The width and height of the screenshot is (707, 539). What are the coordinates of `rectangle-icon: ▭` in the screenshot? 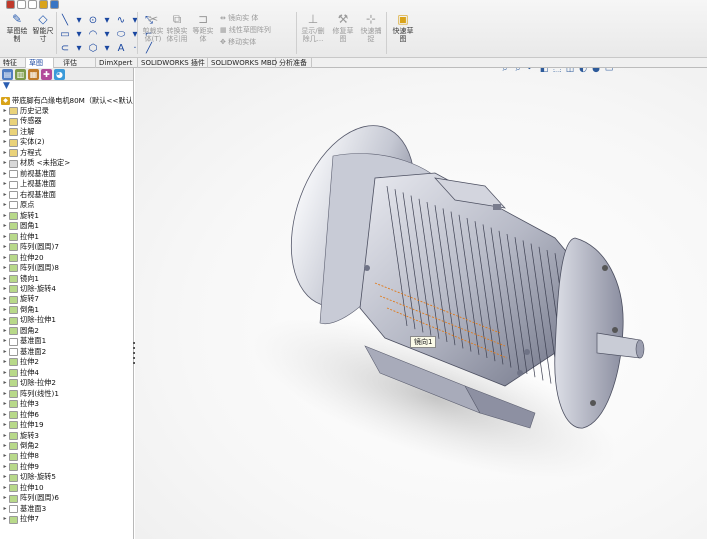 It's located at (65, 34).